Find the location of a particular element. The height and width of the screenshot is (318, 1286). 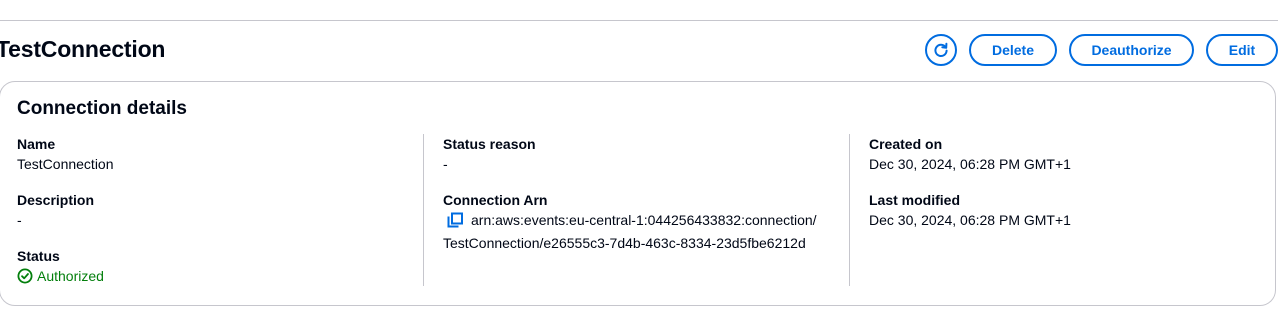

description-label: Description is located at coordinates (56, 200).